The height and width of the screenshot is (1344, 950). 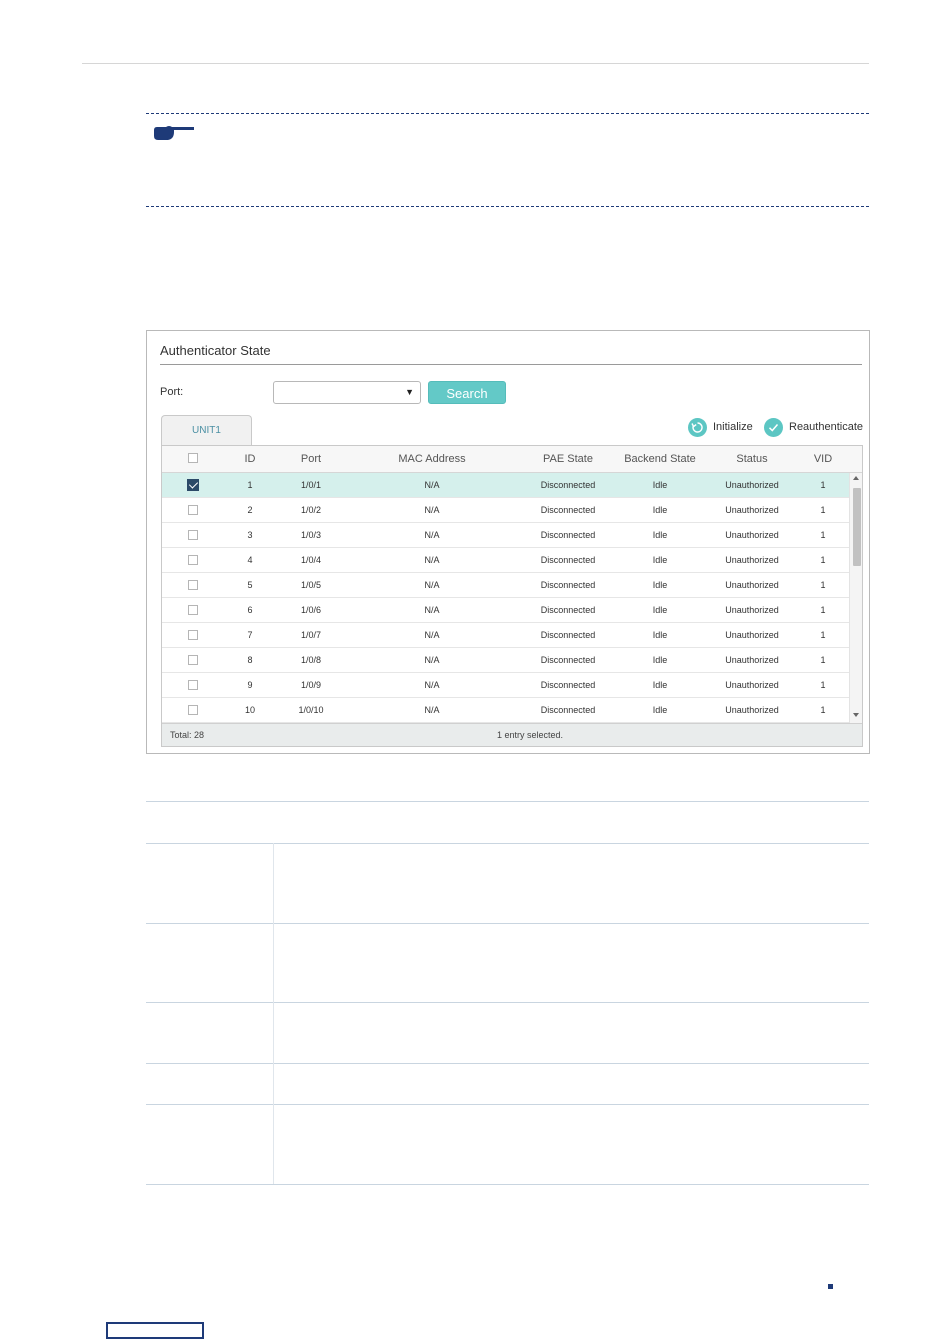 What do you see at coordinates (467, 392) in the screenshot?
I see `search-button: Search` at bounding box center [467, 392].